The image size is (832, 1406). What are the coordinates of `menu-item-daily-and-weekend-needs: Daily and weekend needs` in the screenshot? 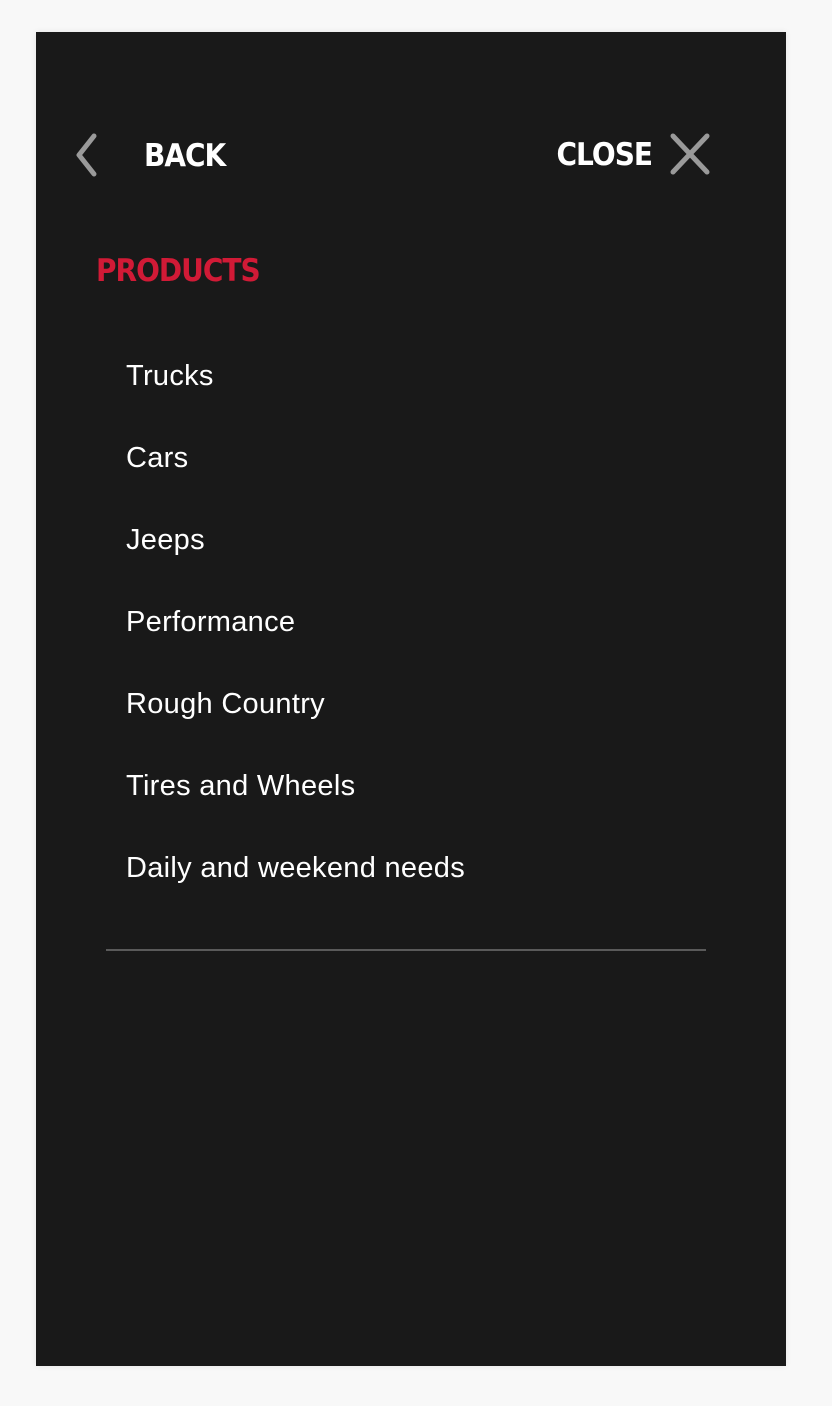 It's located at (295, 879).